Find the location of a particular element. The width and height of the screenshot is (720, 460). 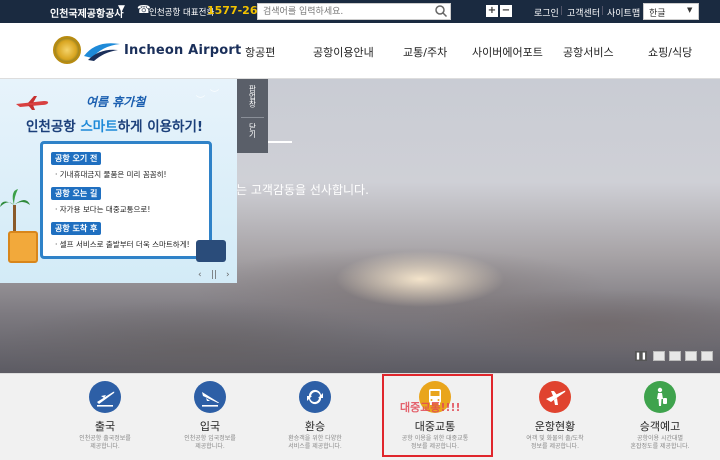

phone-label: 인천공항 대표전화 is located at coordinates (182, 13).